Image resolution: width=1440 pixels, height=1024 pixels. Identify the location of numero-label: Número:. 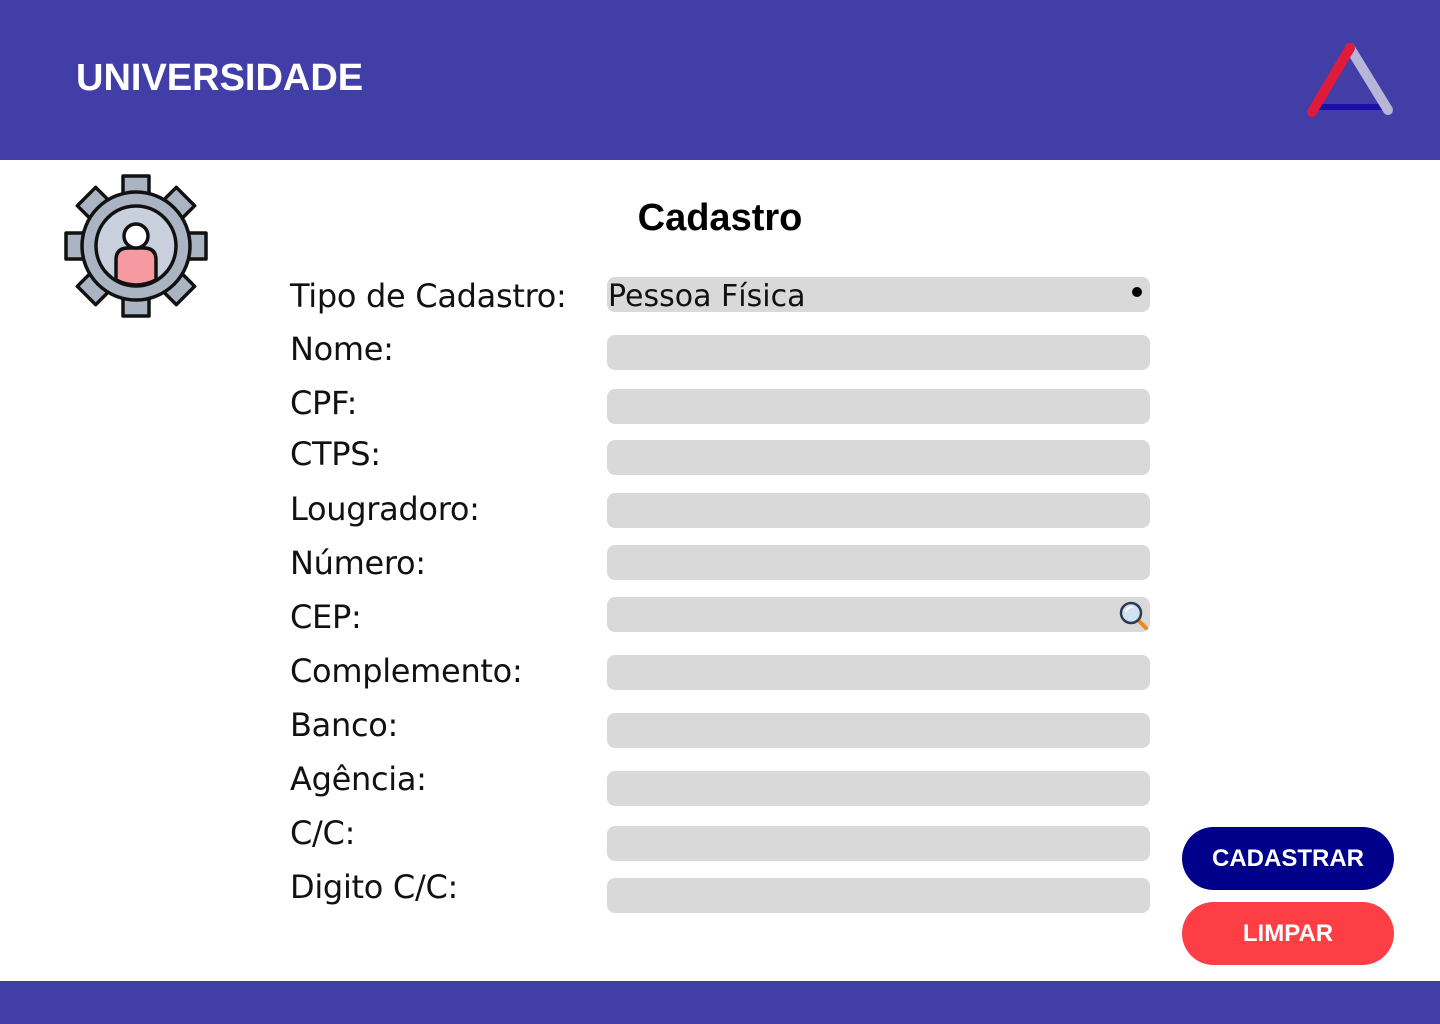
(358, 563).